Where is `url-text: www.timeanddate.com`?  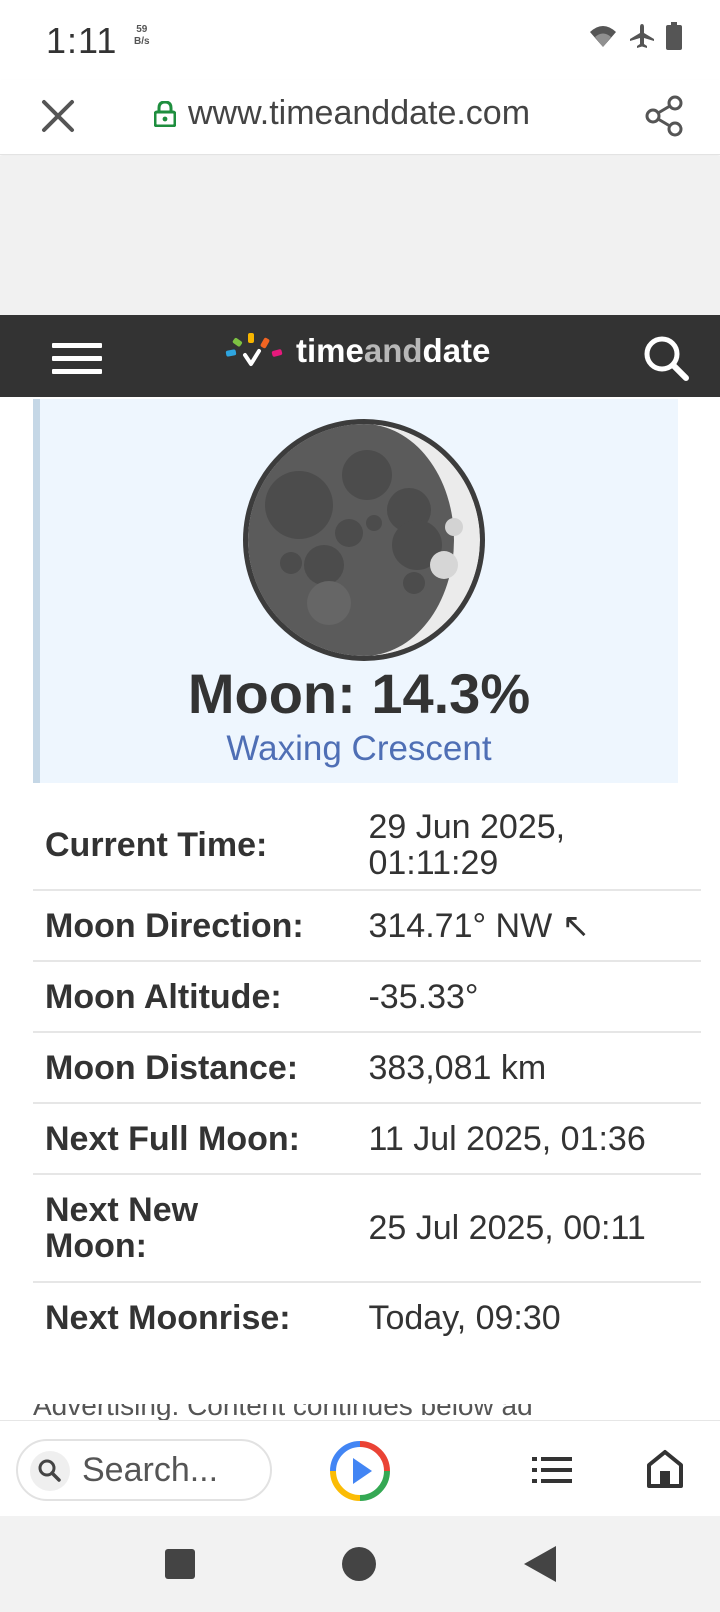
url-text: www.timeanddate.com is located at coordinates (359, 113).